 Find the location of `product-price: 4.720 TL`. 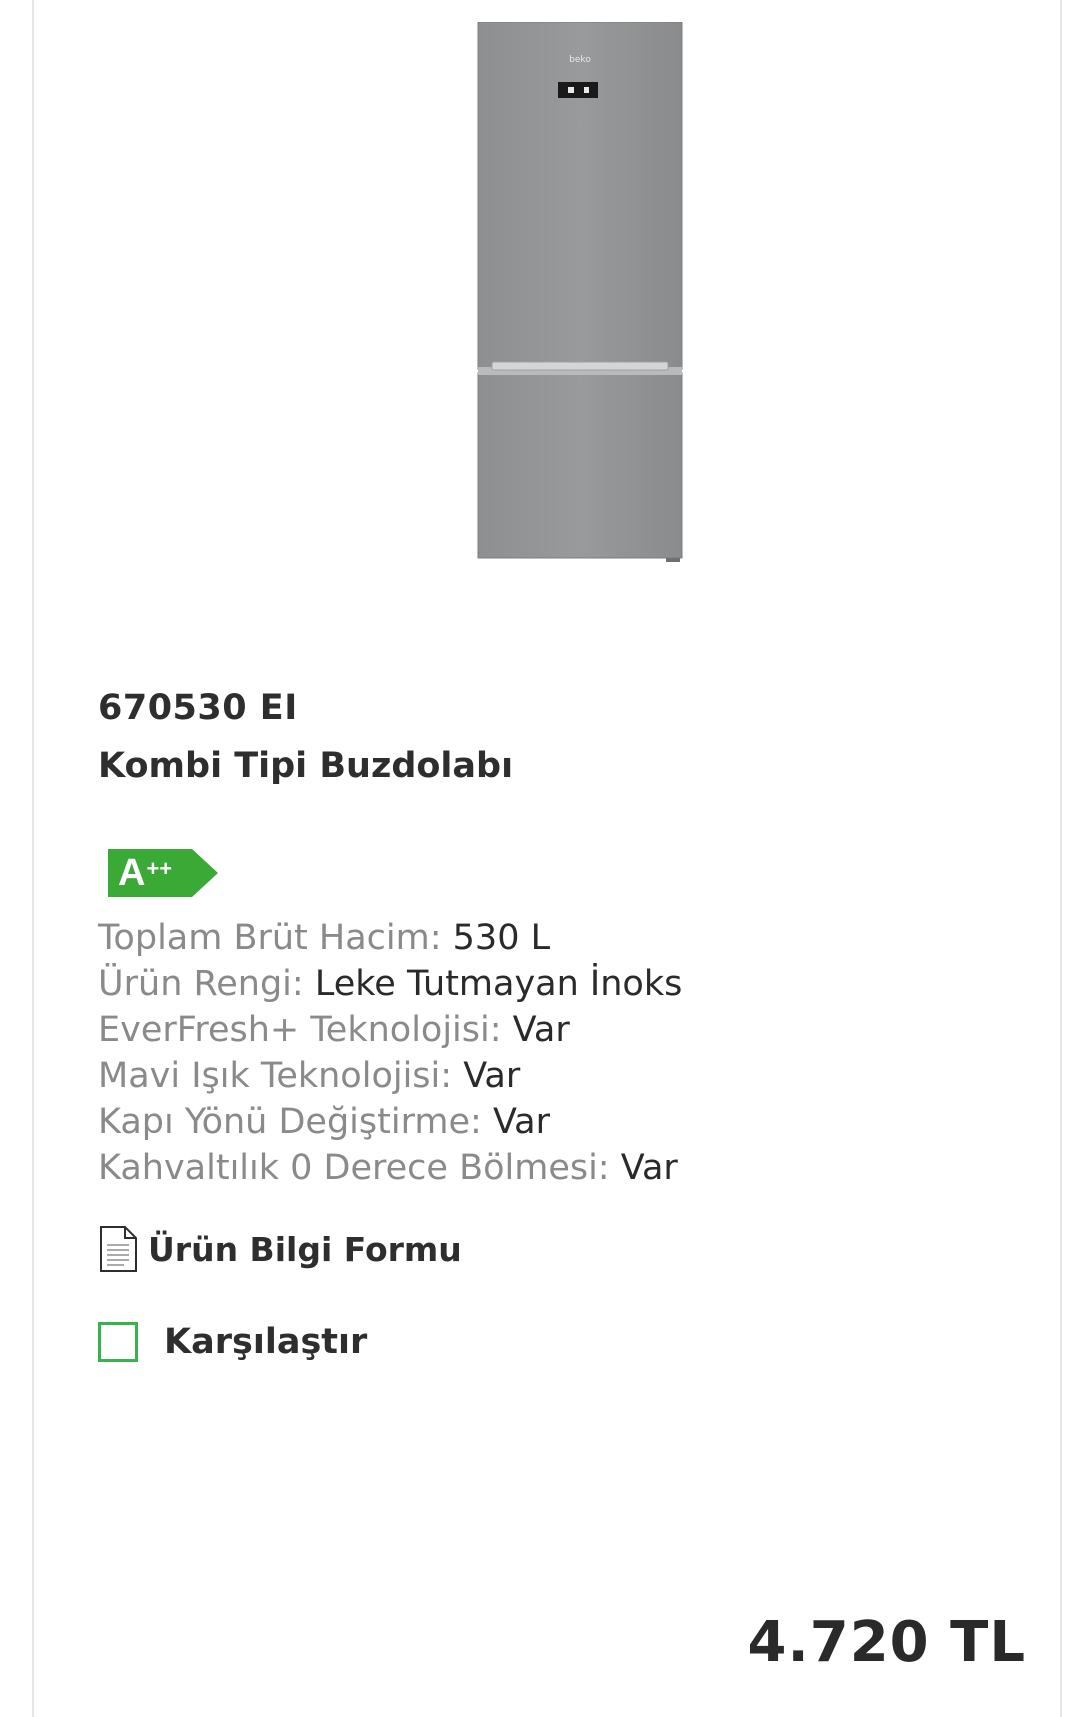

product-price: 4.720 TL is located at coordinates (886, 1642).